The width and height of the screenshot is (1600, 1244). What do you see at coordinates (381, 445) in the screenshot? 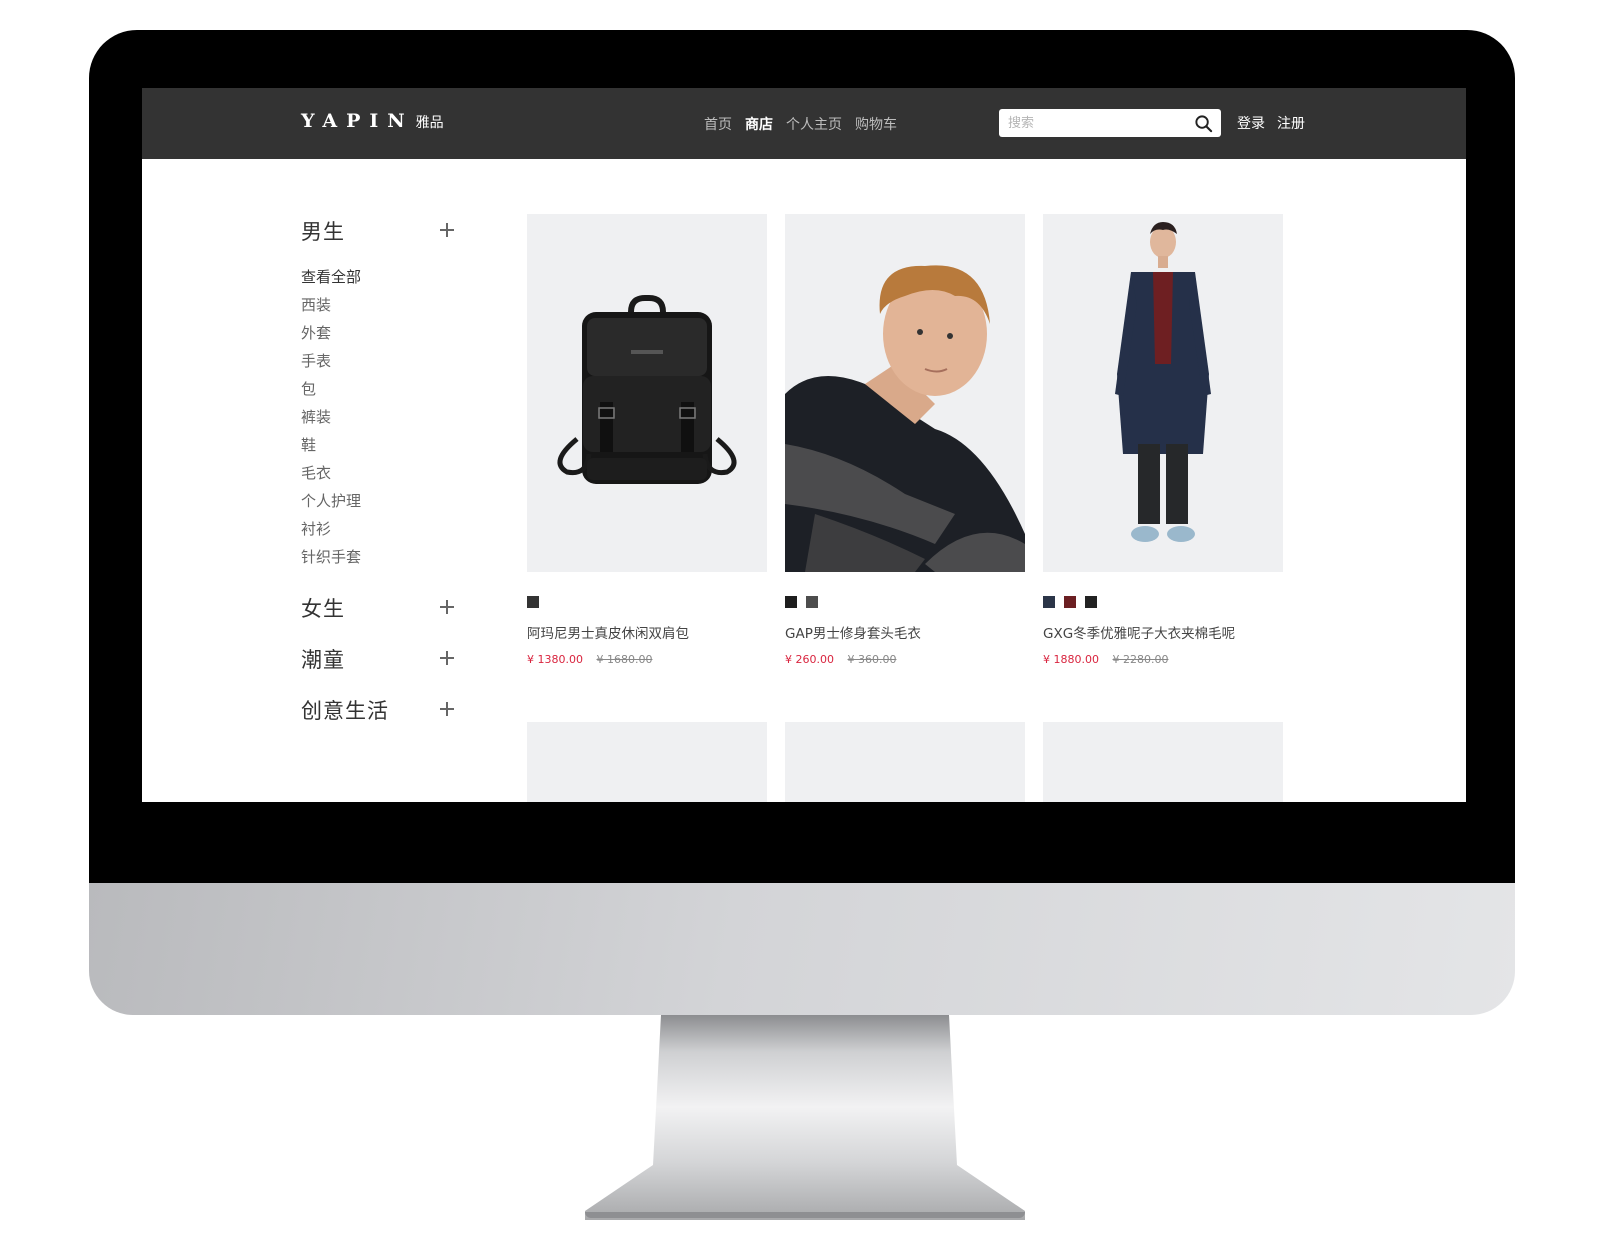
I see `subcategory-item: 鞋` at bounding box center [381, 445].